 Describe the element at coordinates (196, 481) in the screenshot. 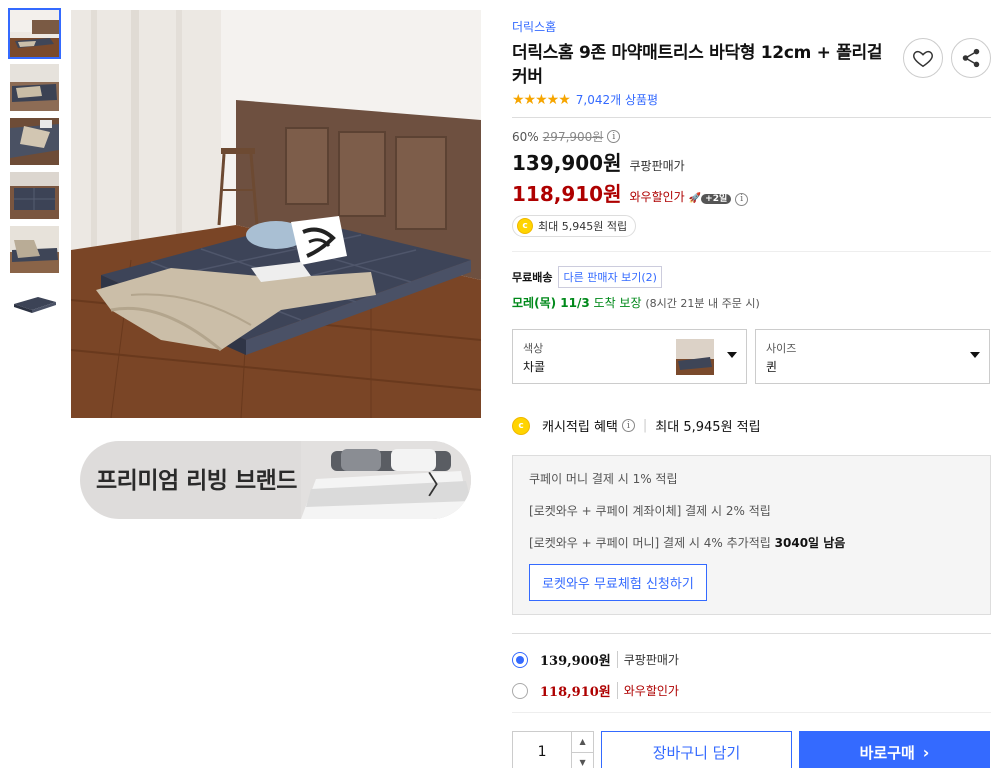

I see `banner-text: 프리미엄 리빙 브랜드` at that location.